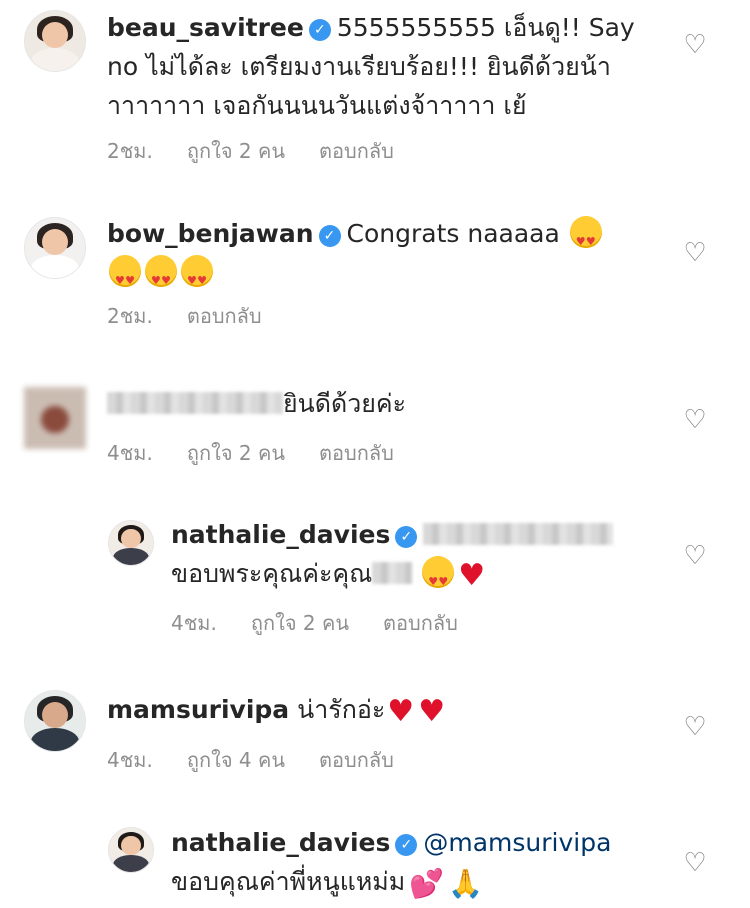  I want to click on comment-body: nathalie_davies ✓ ขอบพระคุณค่ะคุณ ♥, so click(421, 558).